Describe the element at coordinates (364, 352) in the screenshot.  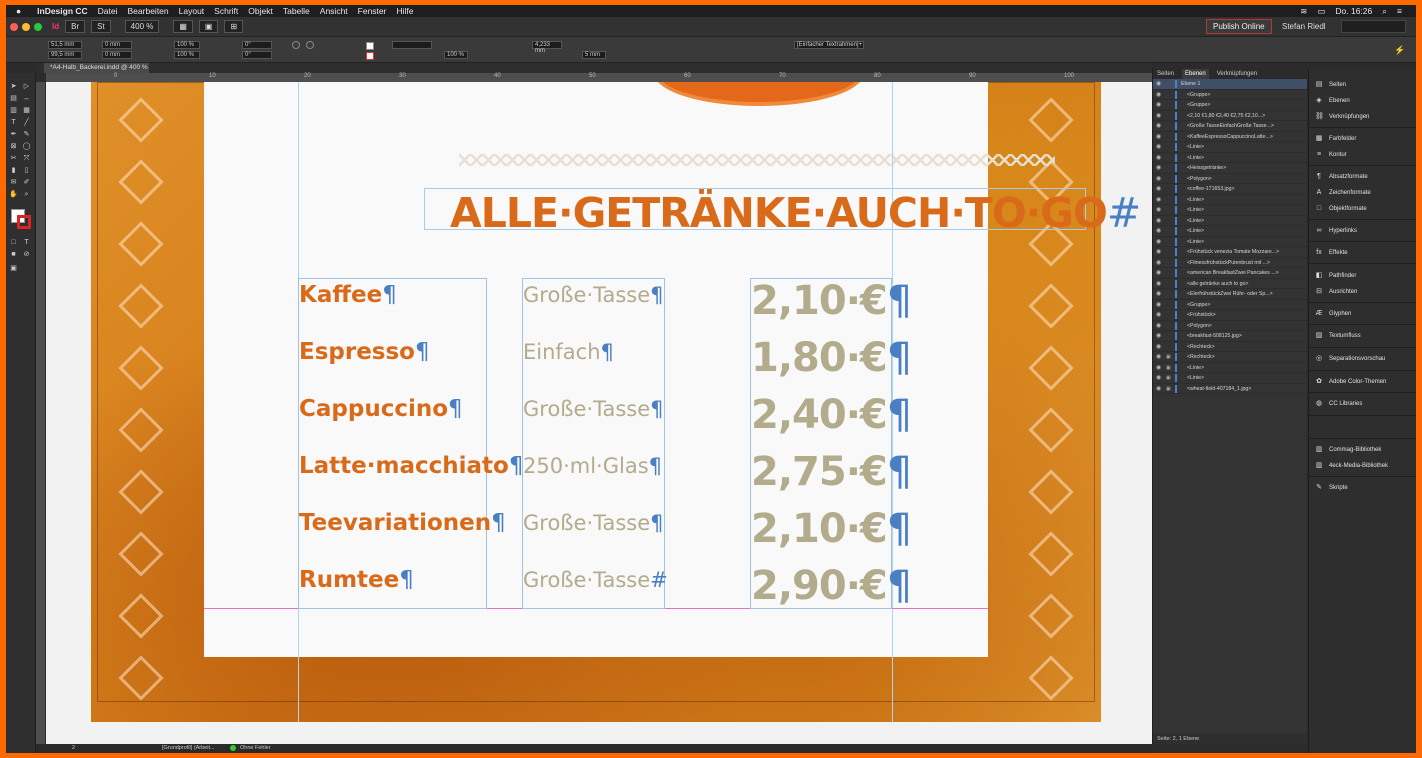
I see `drink-name: Espresso¶` at that location.